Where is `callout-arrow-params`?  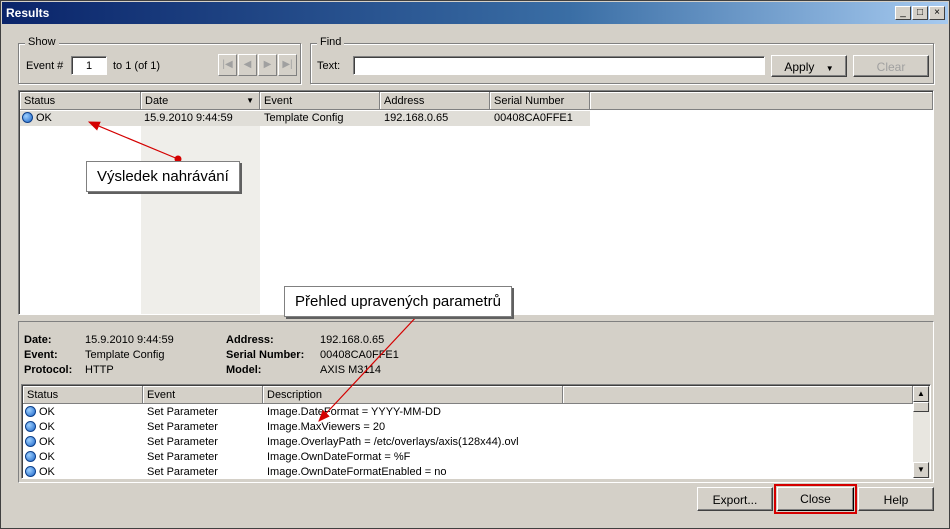 callout-arrow-params is located at coordinates (368, 368).